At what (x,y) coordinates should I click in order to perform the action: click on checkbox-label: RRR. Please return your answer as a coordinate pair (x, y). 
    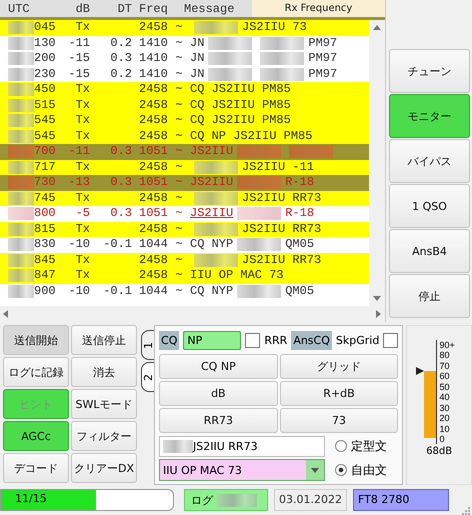
    Looking at the image, I should click on (276, 341).